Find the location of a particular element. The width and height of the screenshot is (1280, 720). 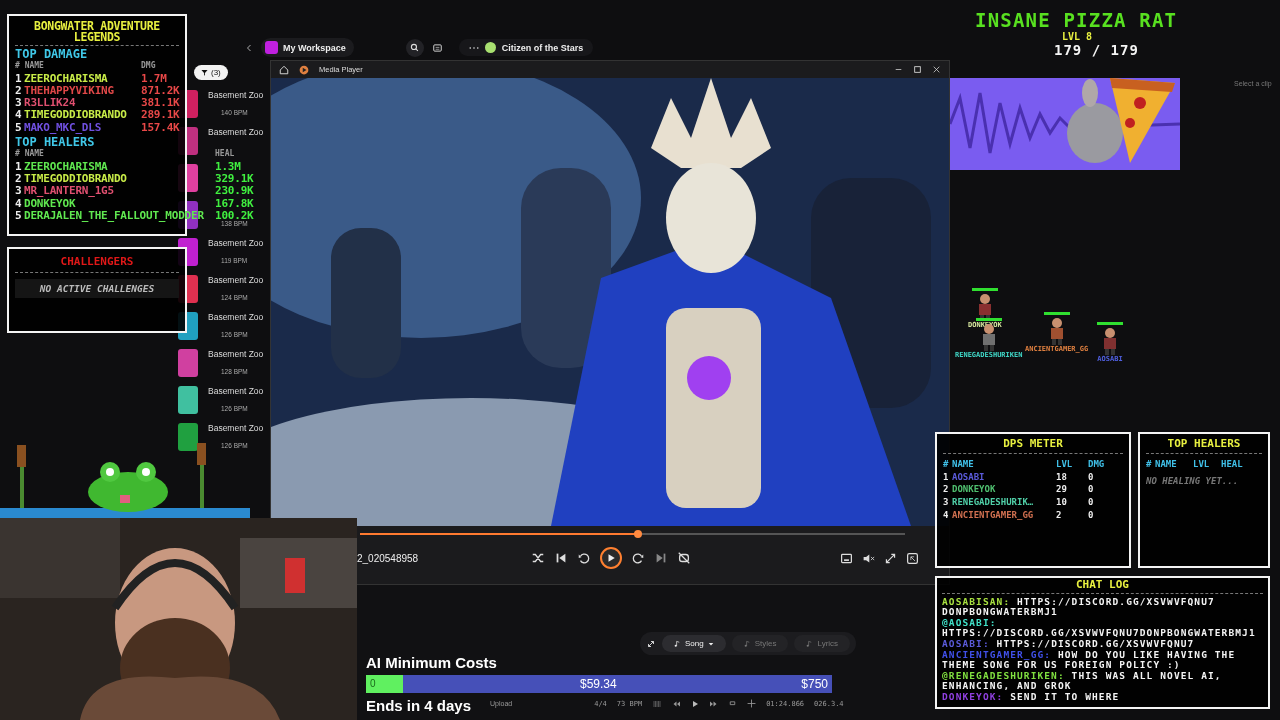

score-value: 289.1K is located at coordinates (160, 115).